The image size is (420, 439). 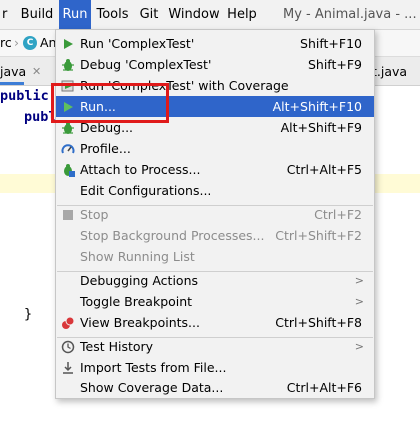 I want to click on menu-item-show-running-list: Show Running List, so click(x=215, y=256).